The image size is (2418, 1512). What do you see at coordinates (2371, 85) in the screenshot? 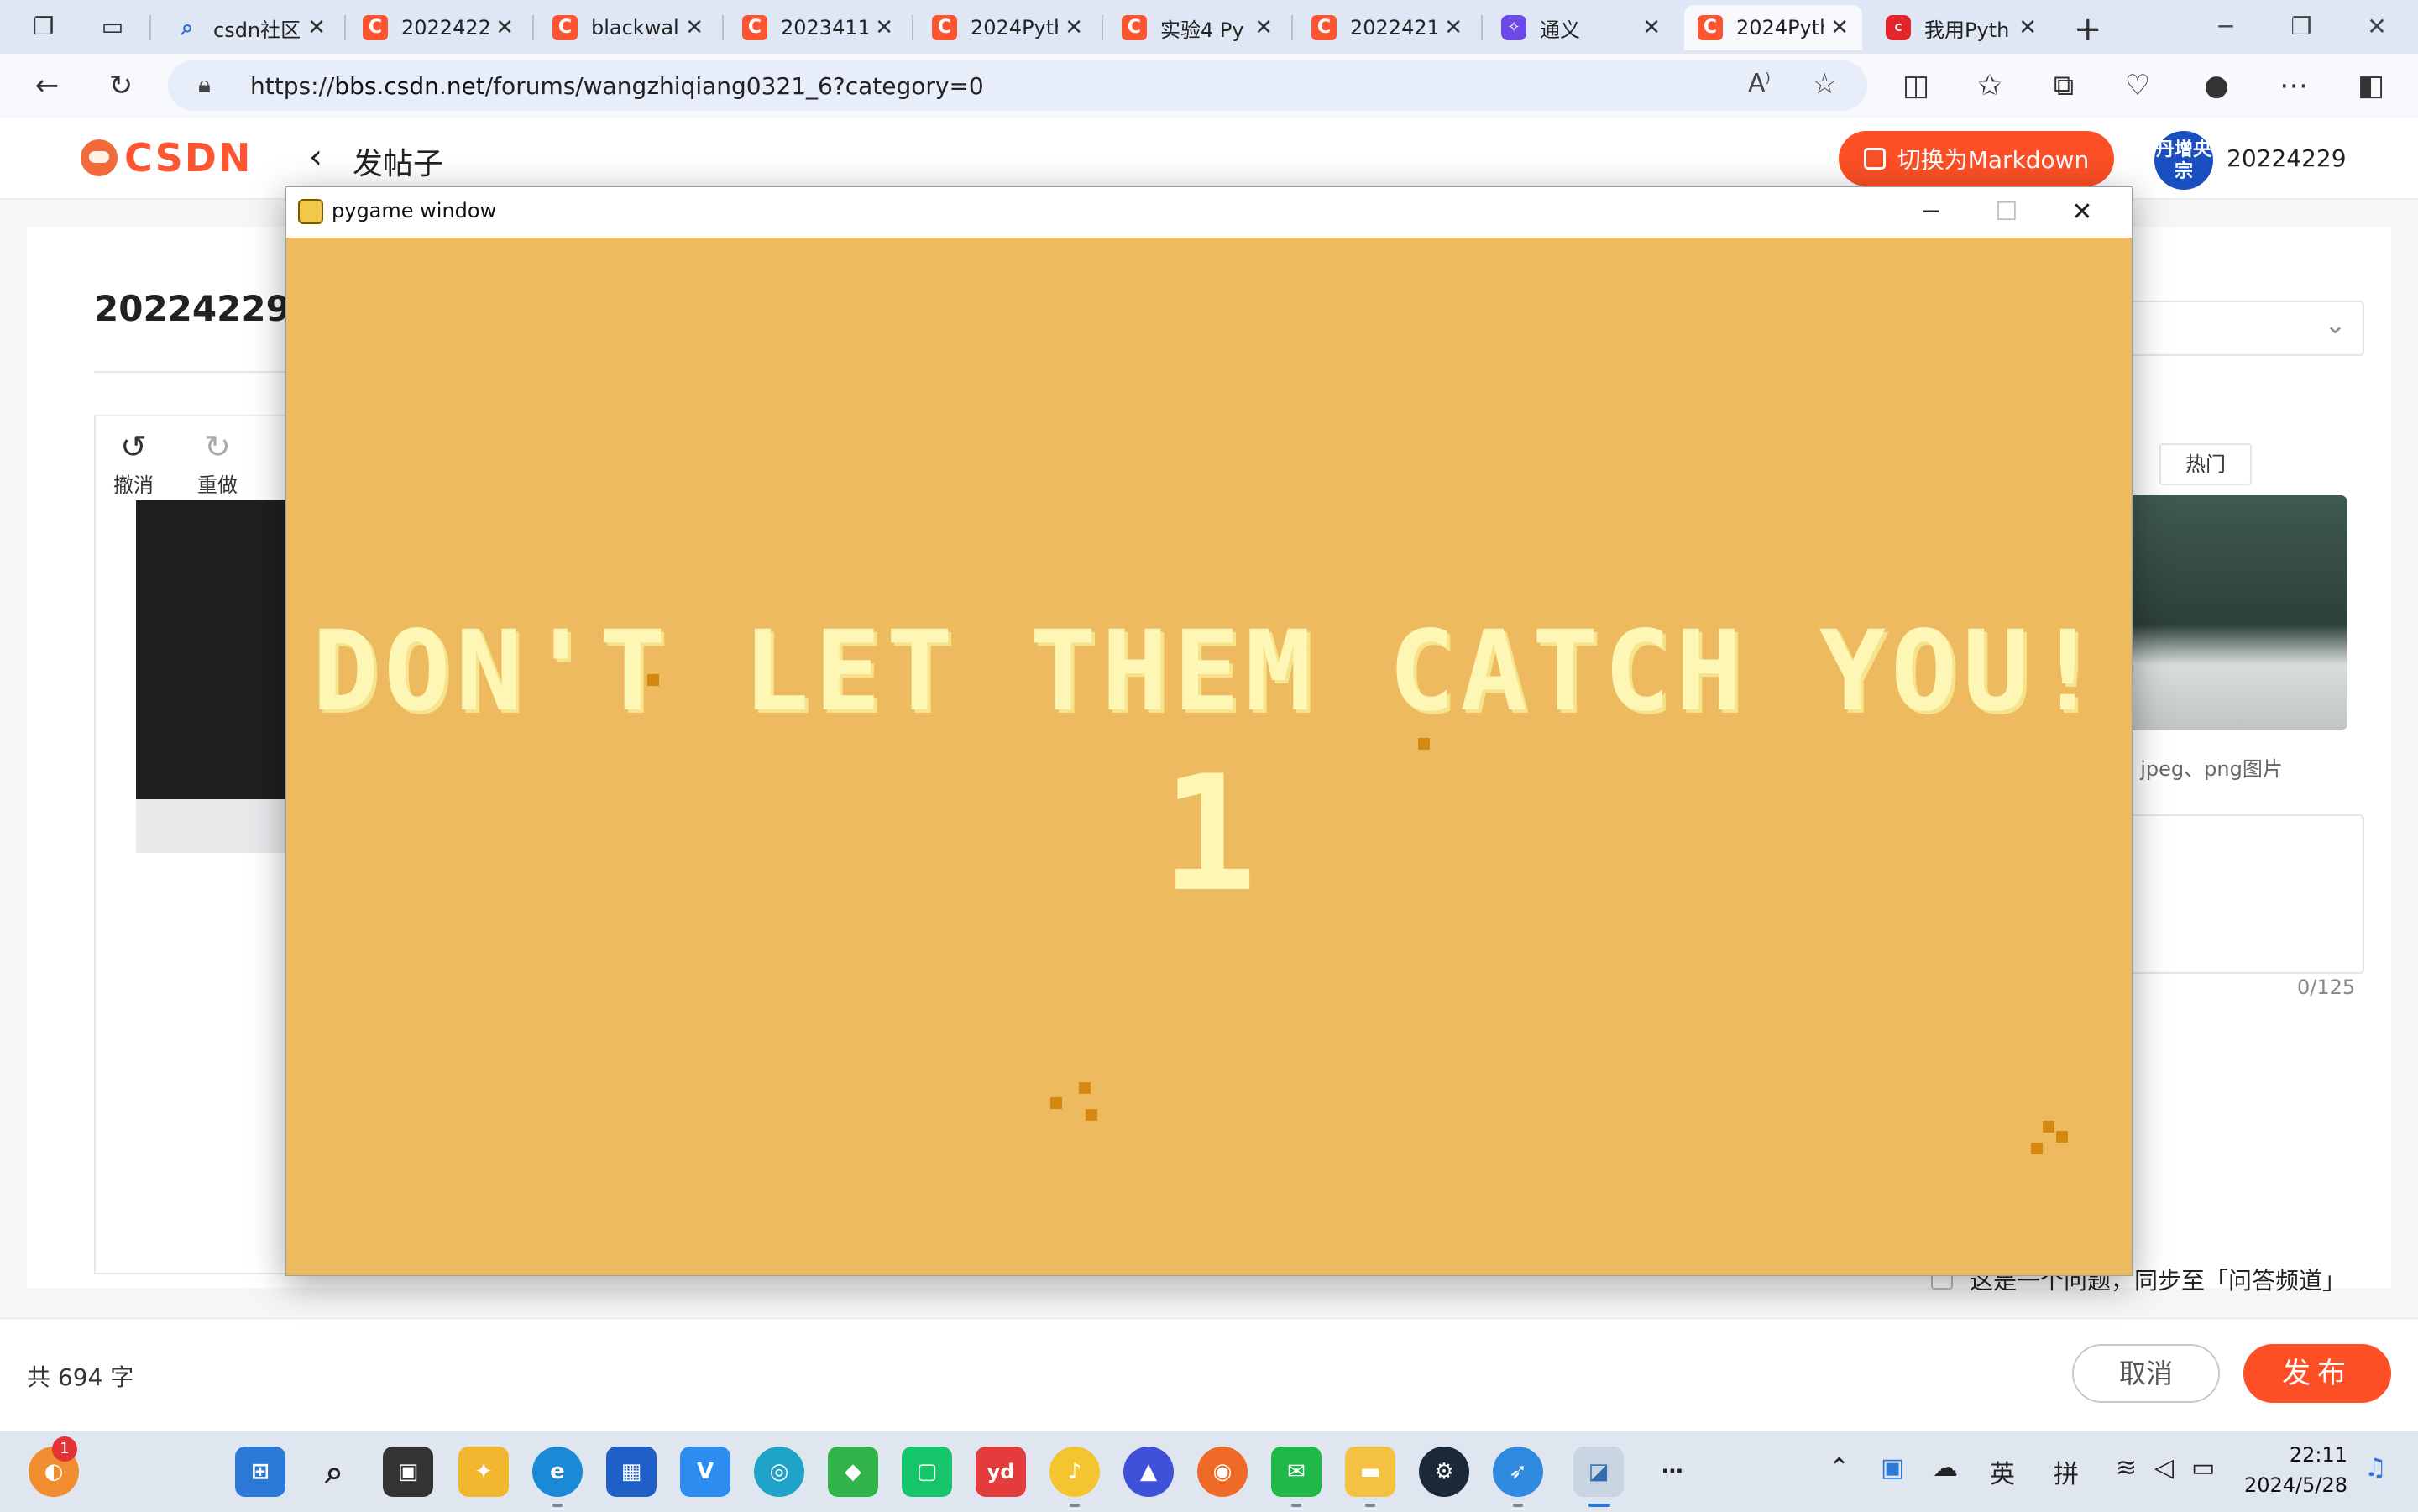
I see `sidebar-toggle-icon: ◧` at bounding box center [2371, 85].